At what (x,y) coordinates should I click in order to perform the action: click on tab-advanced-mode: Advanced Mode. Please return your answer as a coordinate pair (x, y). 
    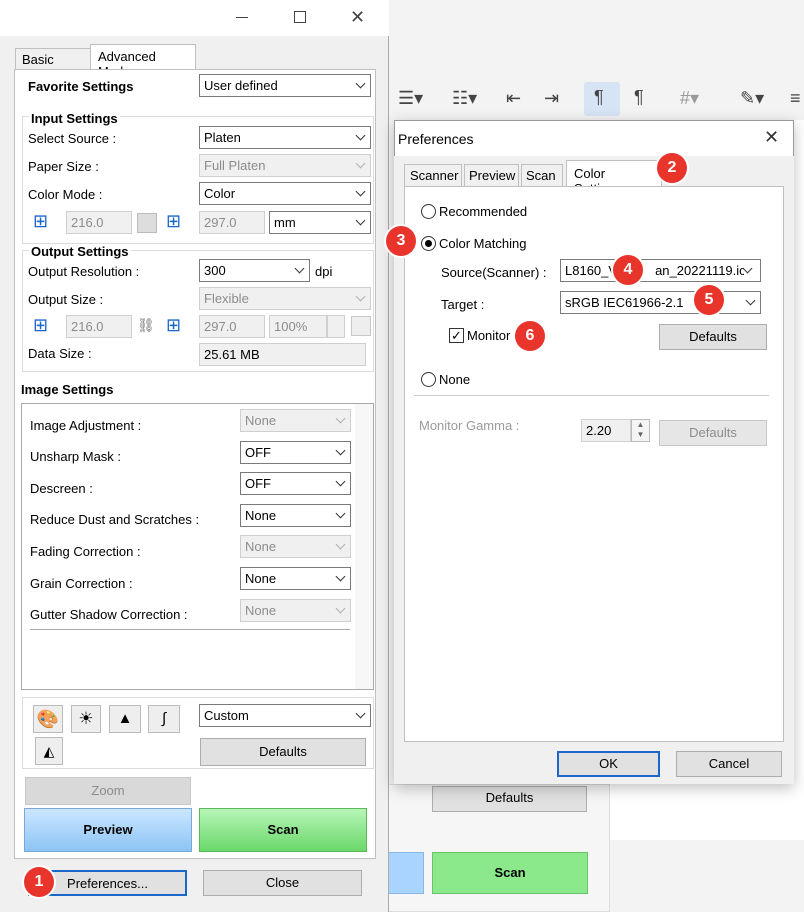
    Looking at the image, I should click on (143, 61).